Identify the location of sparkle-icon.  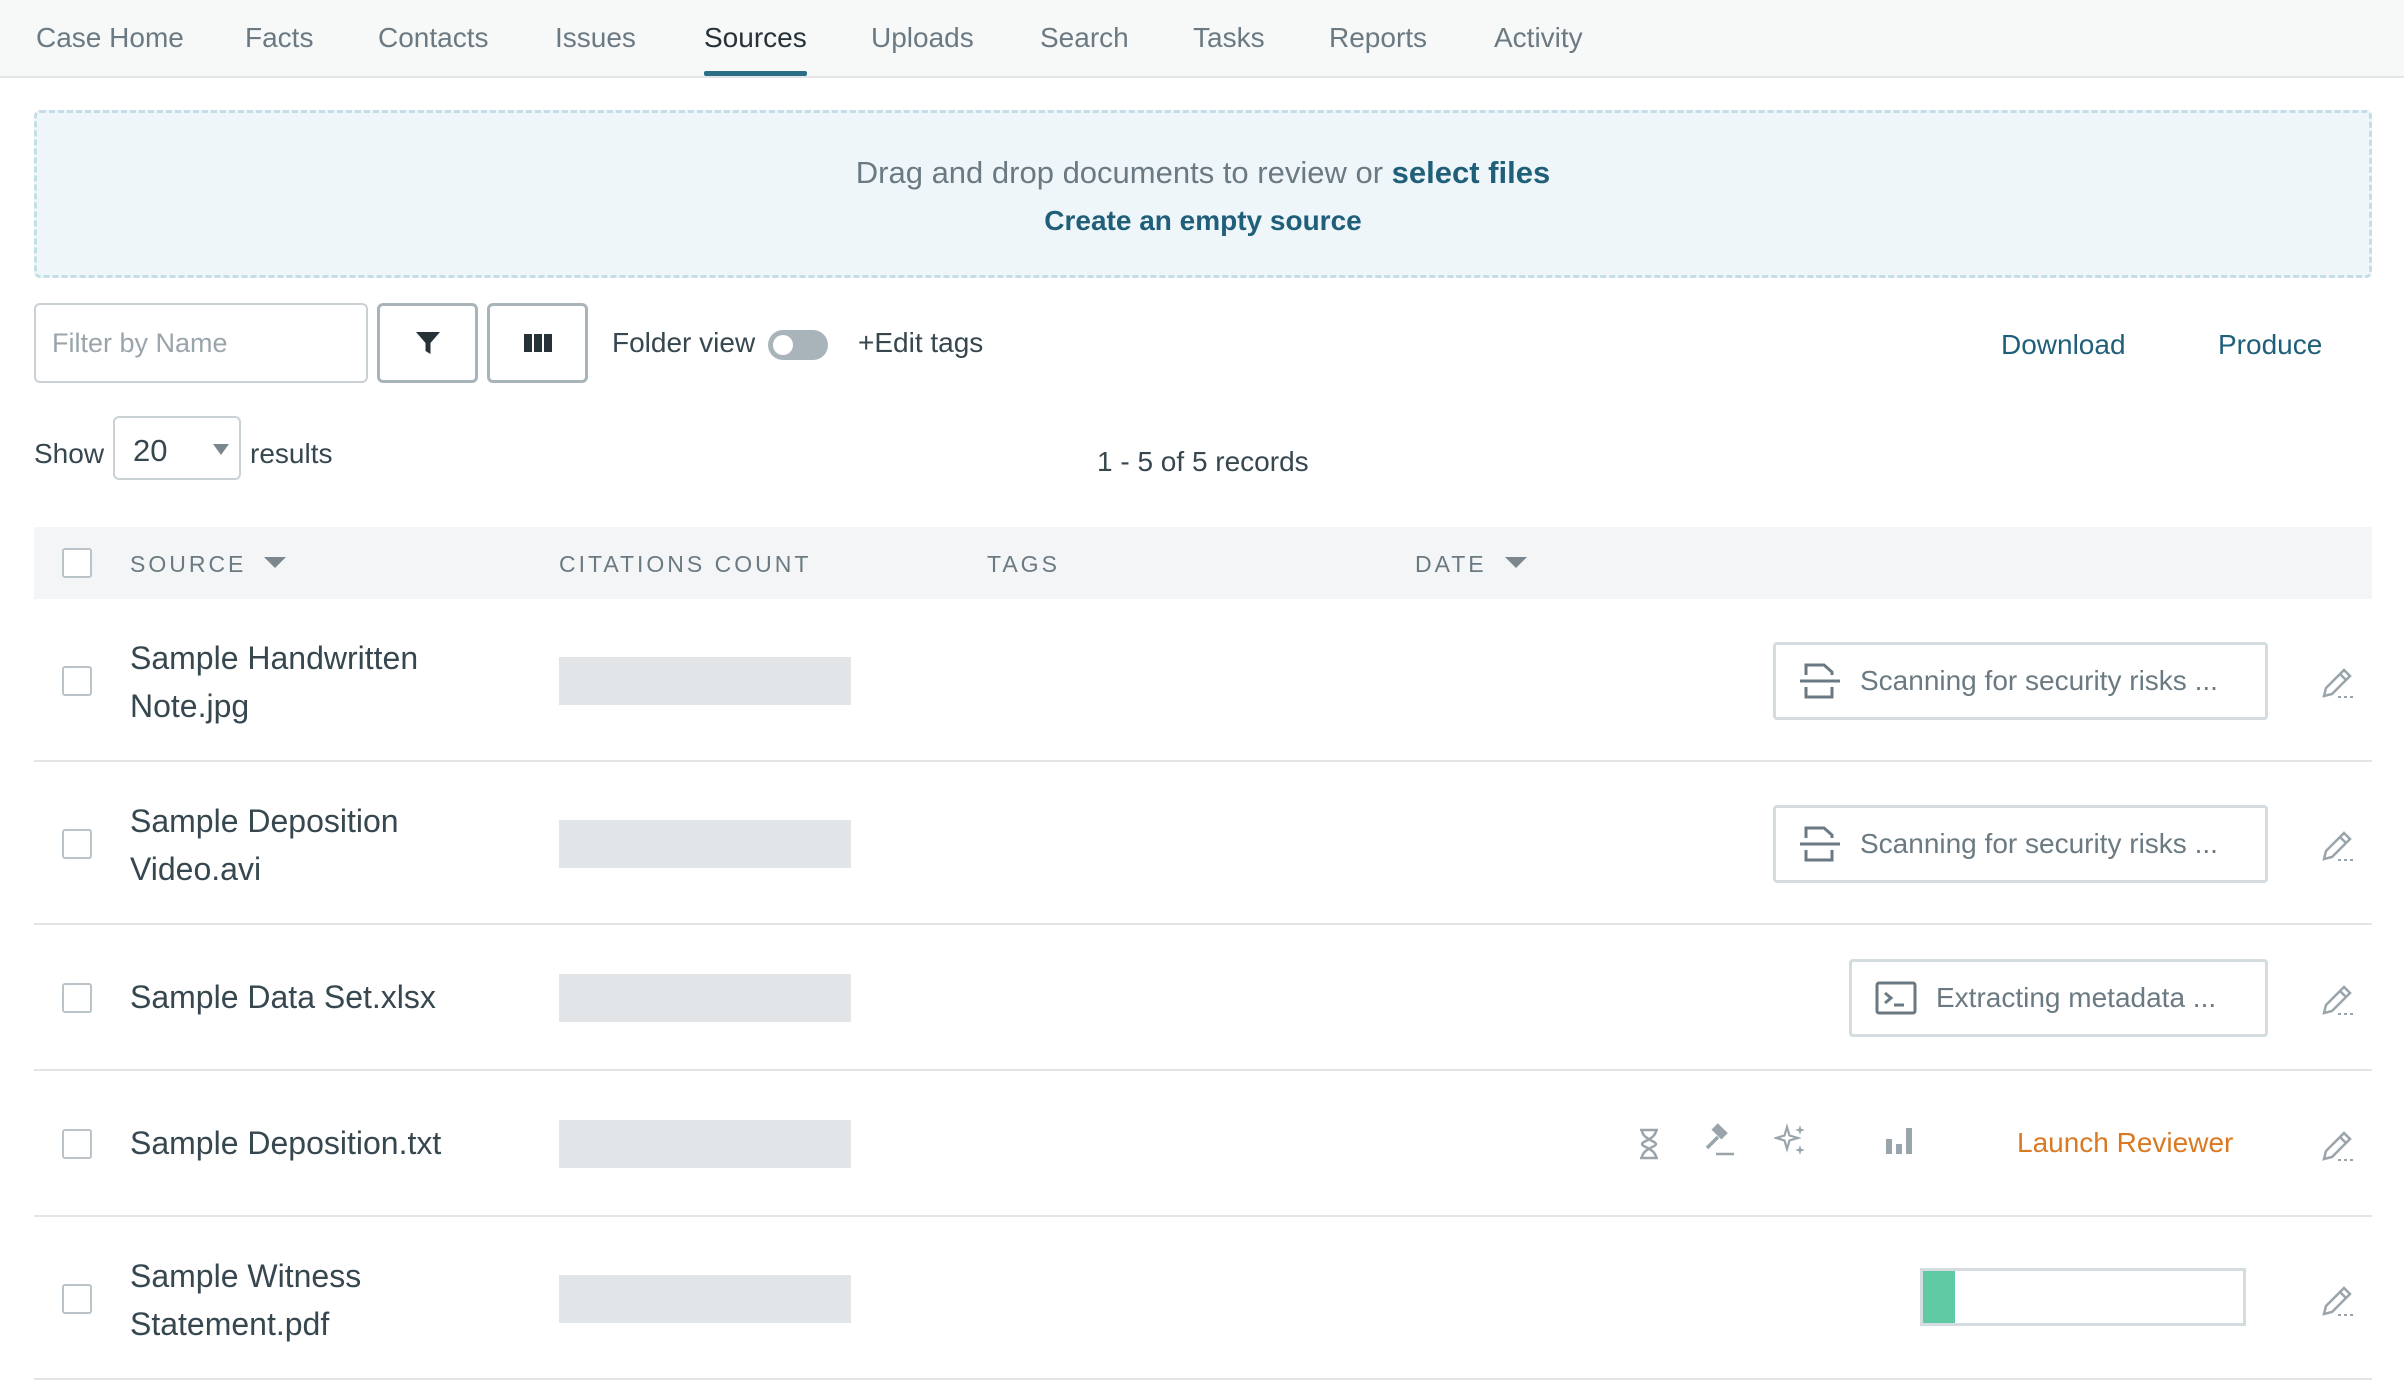
(1791, 1140).